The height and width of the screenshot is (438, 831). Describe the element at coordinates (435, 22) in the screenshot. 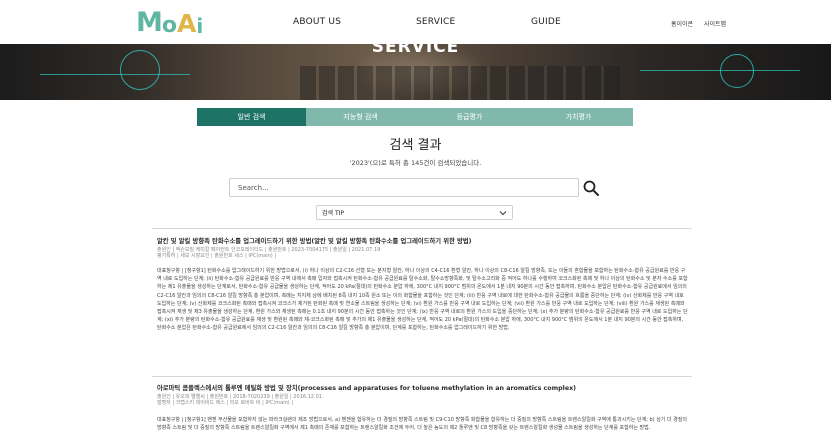

I see `nav-service: SERVICE` at that location.